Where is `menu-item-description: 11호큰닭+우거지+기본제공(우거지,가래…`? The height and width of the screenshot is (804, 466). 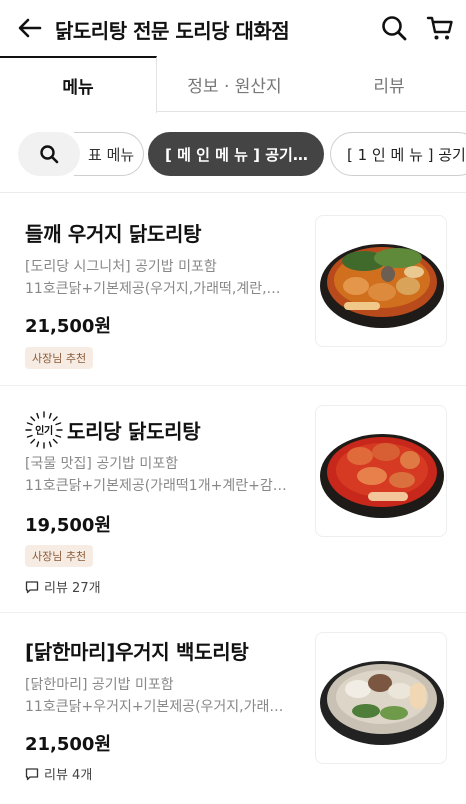 menu-item-description: 11호큰닭+우거지+기본제공(우거지,가래… is located at coordinates (154, 707).